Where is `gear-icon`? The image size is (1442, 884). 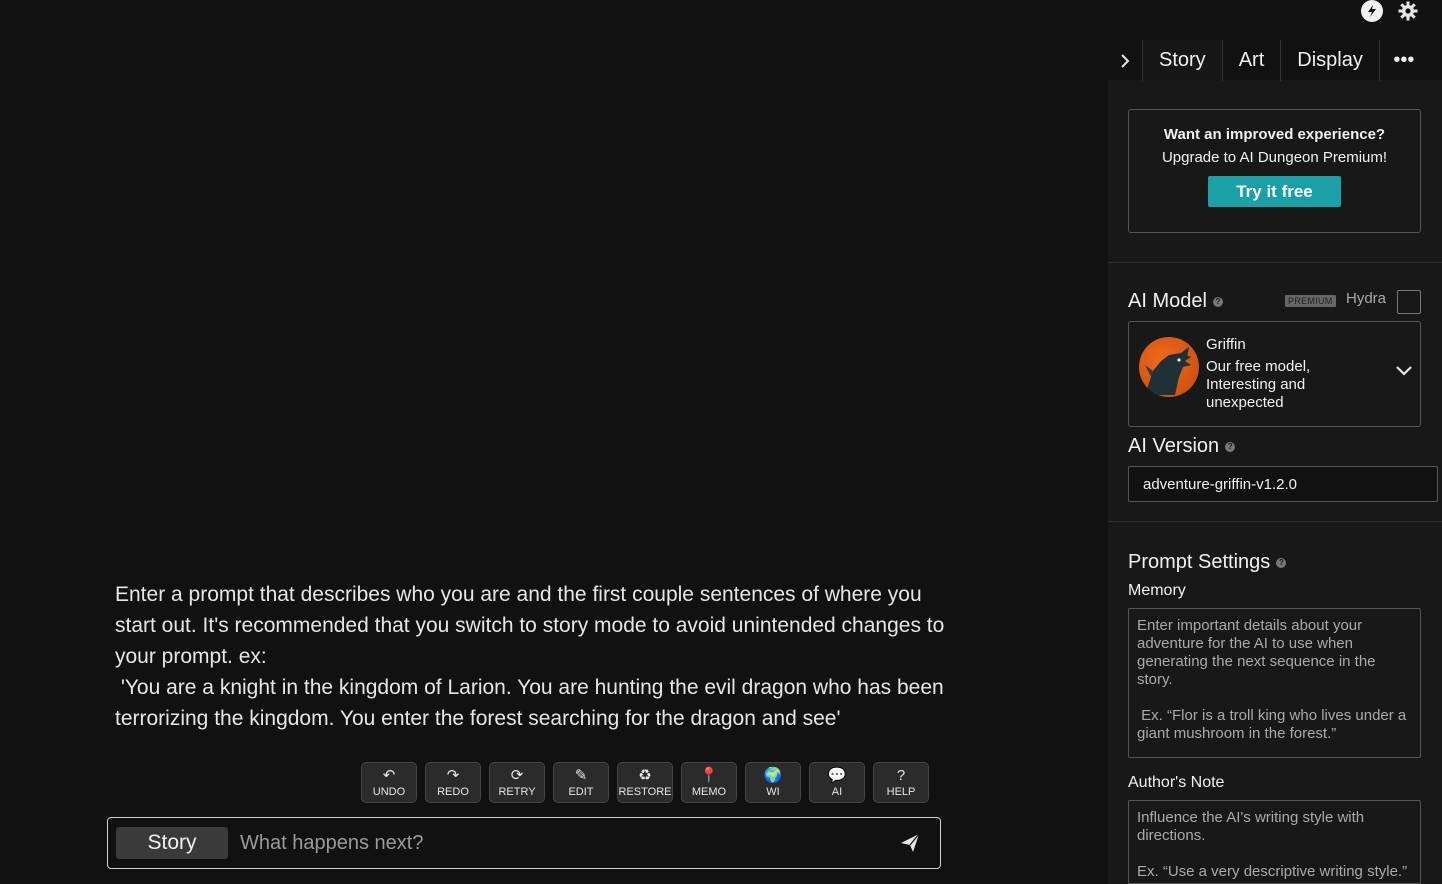
gear-icon is located at coordinates (1408, 11).